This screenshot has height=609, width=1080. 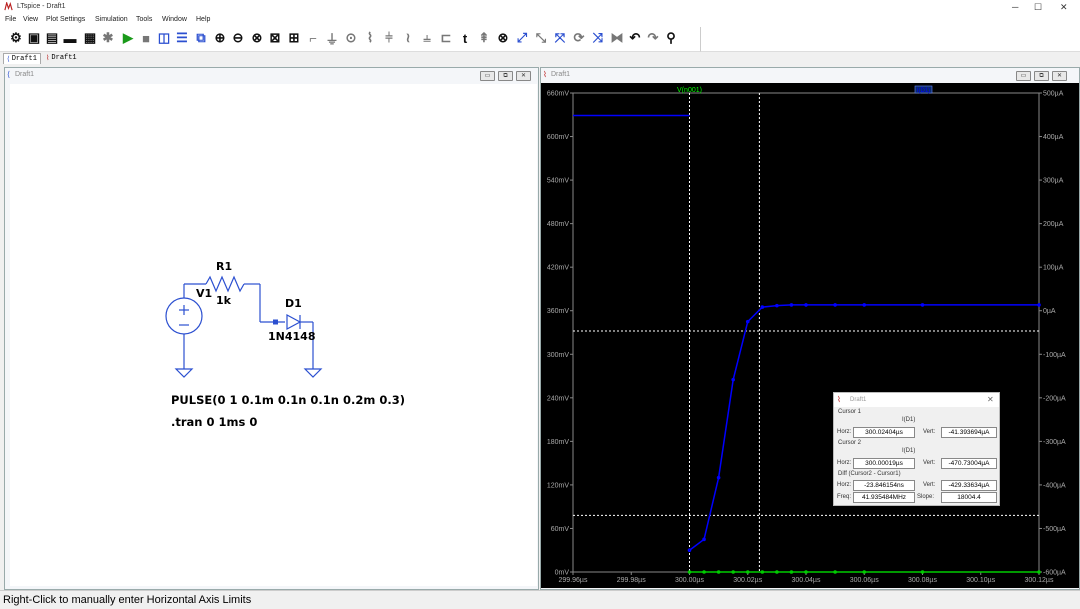 I want to click on find-icon: ⚲, so click(x=671, y=37).